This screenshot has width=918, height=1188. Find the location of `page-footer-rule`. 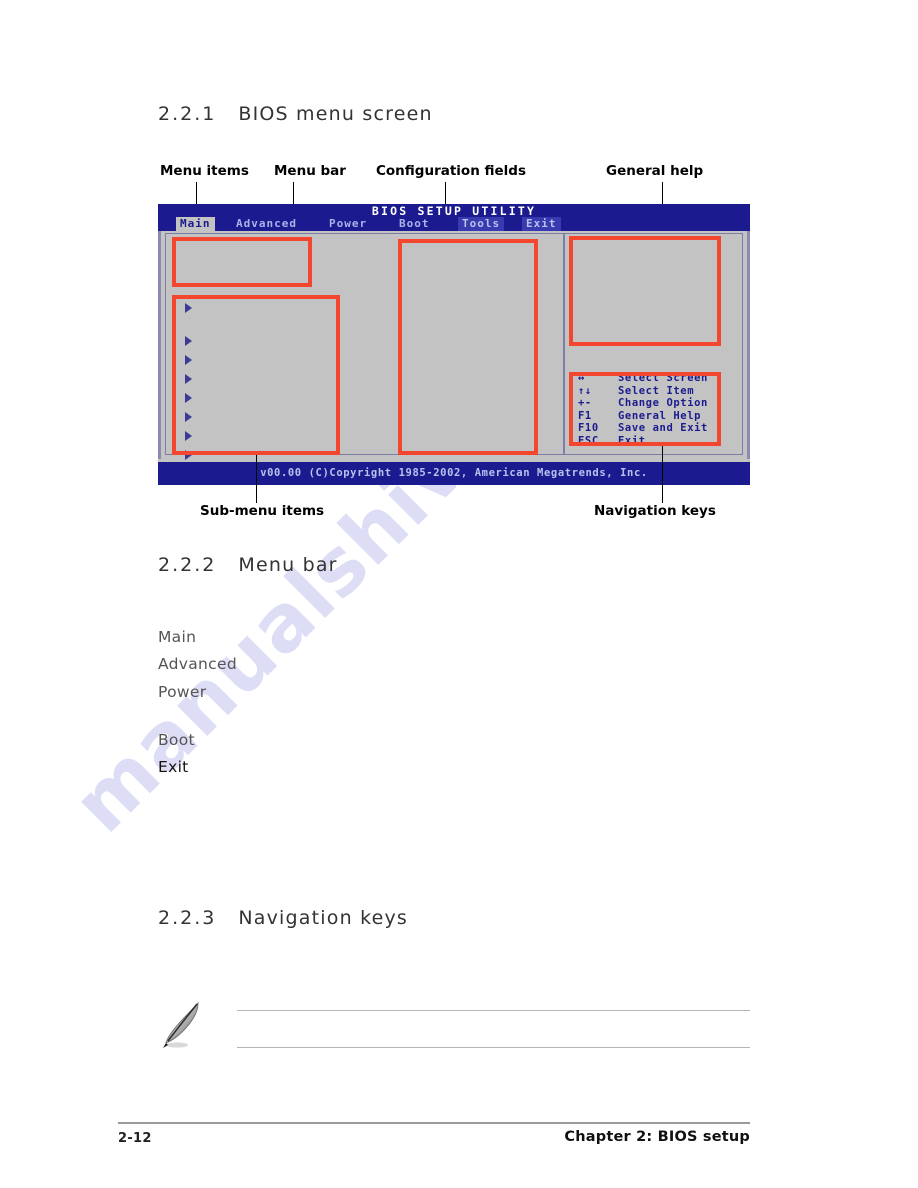

page-footer-rule is located at coordinates (434, 1123).